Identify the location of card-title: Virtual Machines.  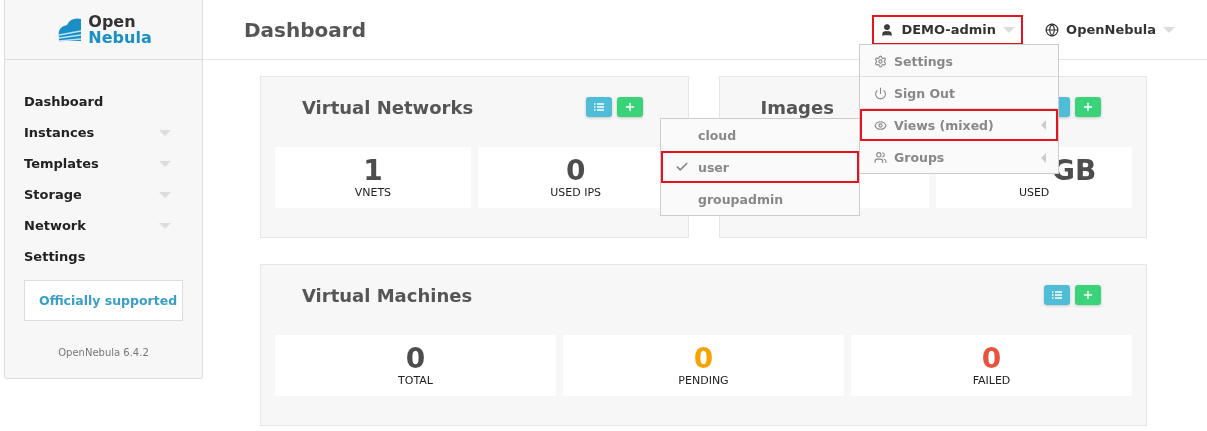
(388, 295).